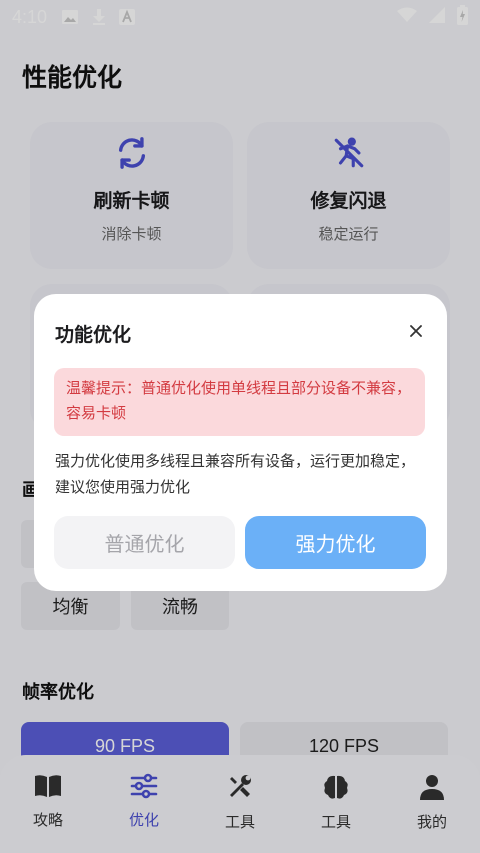 This screenshot has width=480, height=853. Describe the element at coordinates (235, 474) in the screenshot. I see `dialog-description: 强力优化使用多线程且兼容所有设备，运行更加稳定，建议您使用强力优化` at that location.